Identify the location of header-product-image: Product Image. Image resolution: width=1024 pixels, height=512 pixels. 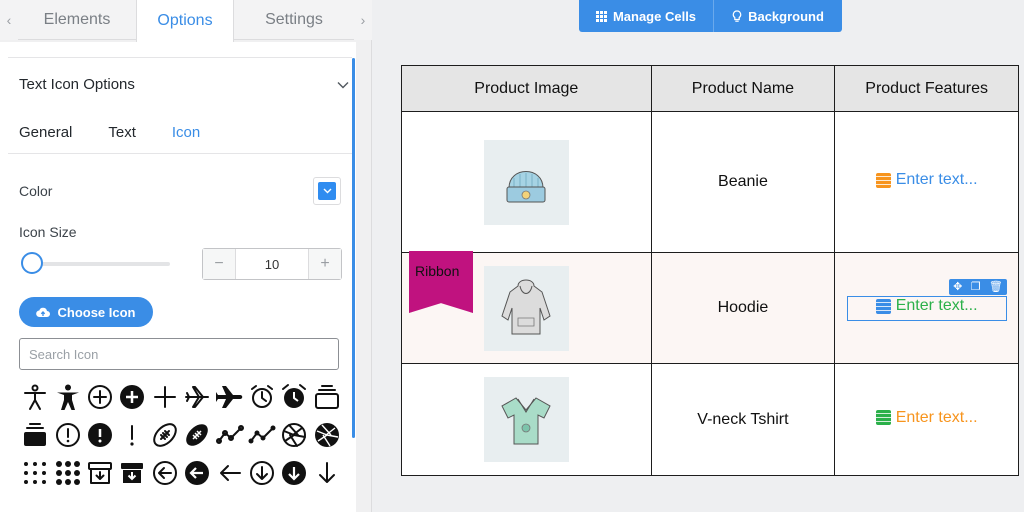
(526, 88).